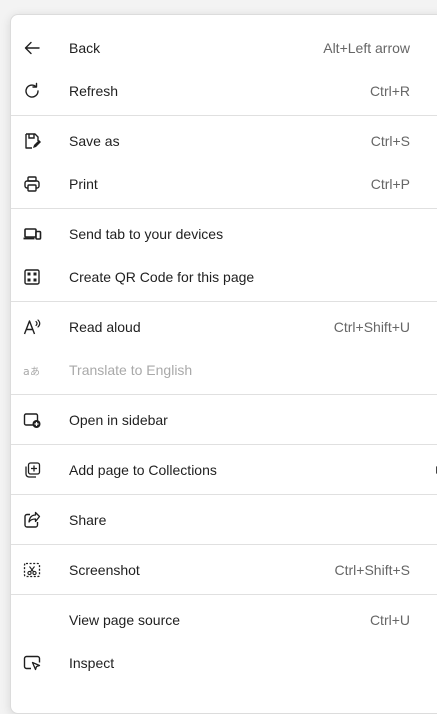 This screenshot has height=714, width=437. What do you see at coordinates (32, 234) in the screenshot?
I see `devices-icon` at bounding box center [32, 234].